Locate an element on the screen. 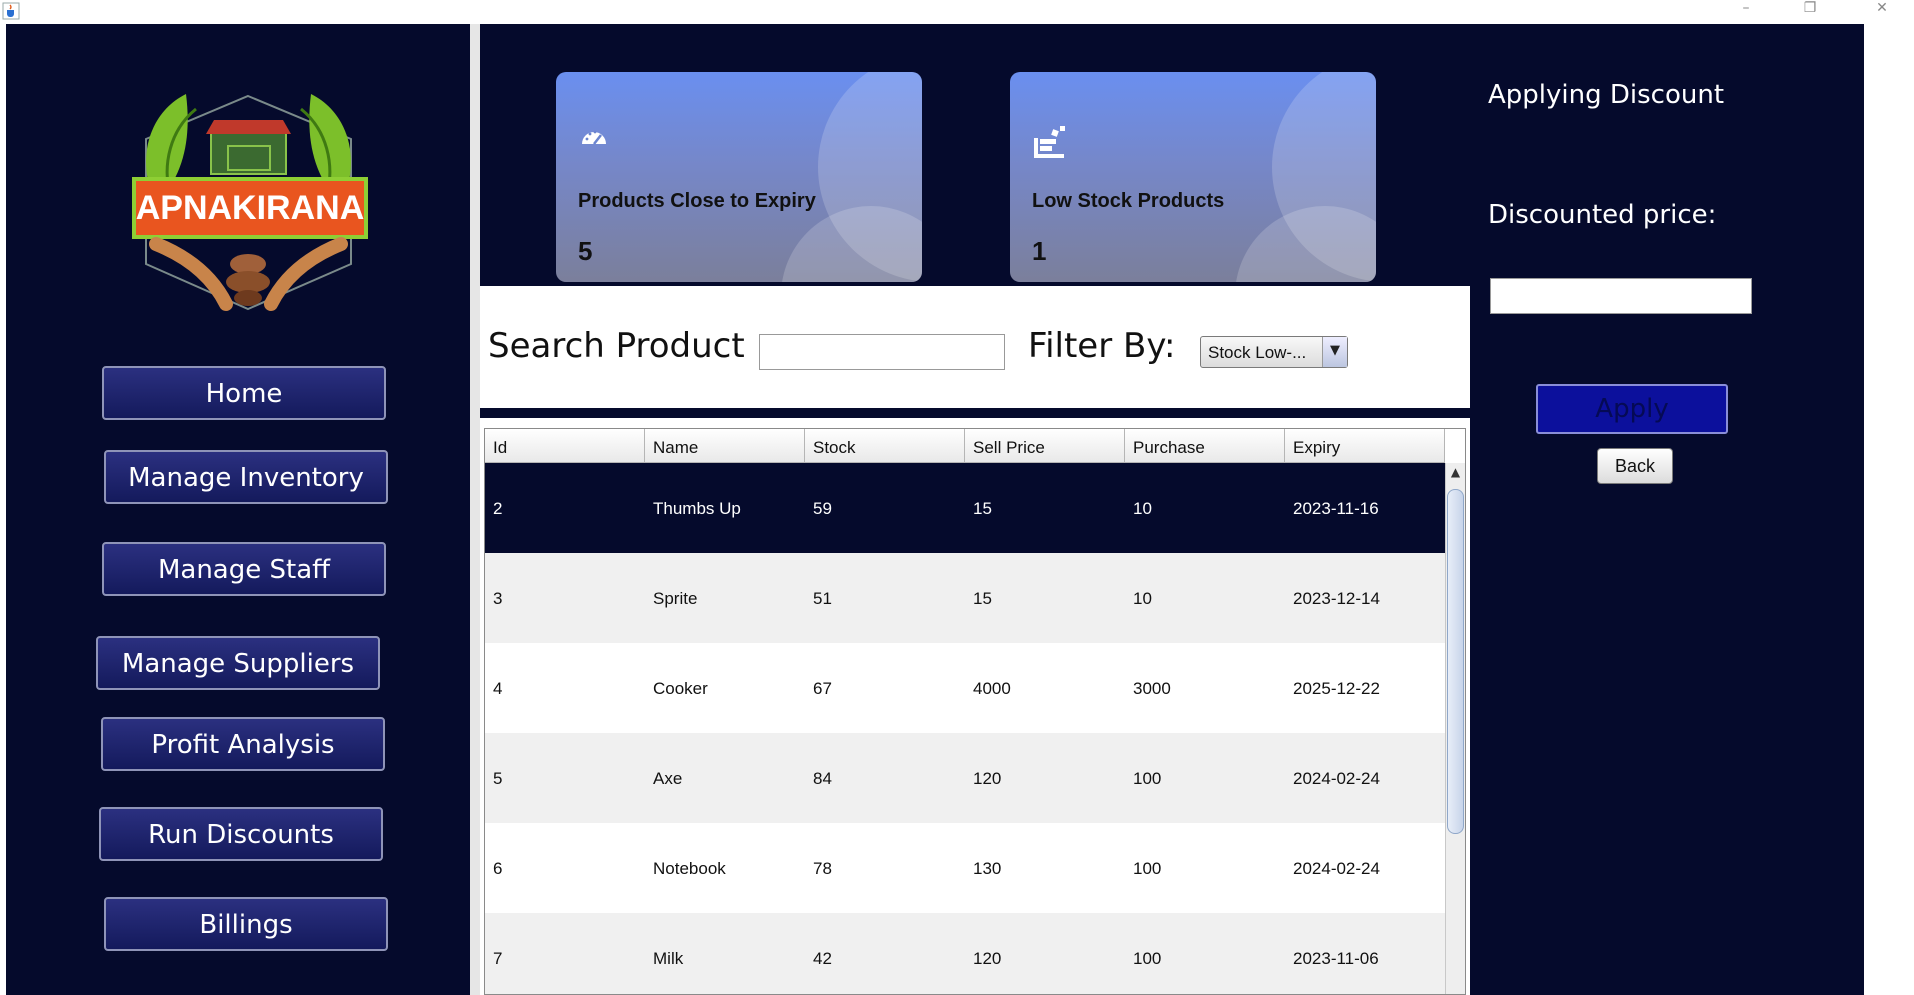 The image size is (1914, 995). cell-name: Milk is located at coordinates (668, 958).